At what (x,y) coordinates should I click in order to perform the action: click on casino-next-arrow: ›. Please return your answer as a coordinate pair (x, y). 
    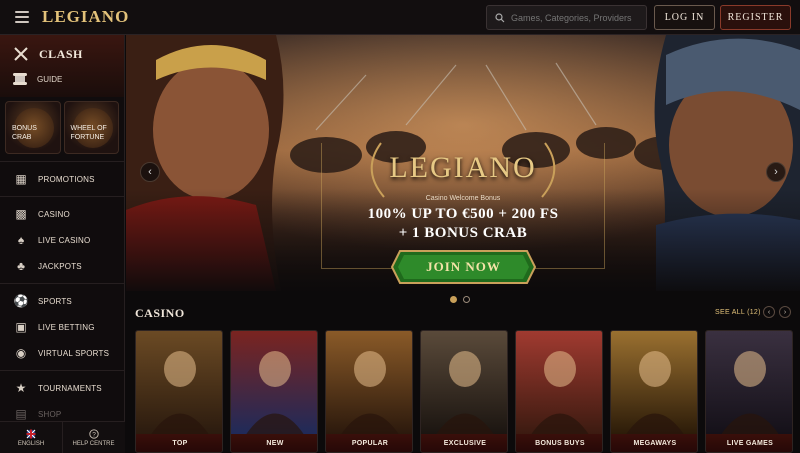
    Looking at the image, I should click on (785, 312).